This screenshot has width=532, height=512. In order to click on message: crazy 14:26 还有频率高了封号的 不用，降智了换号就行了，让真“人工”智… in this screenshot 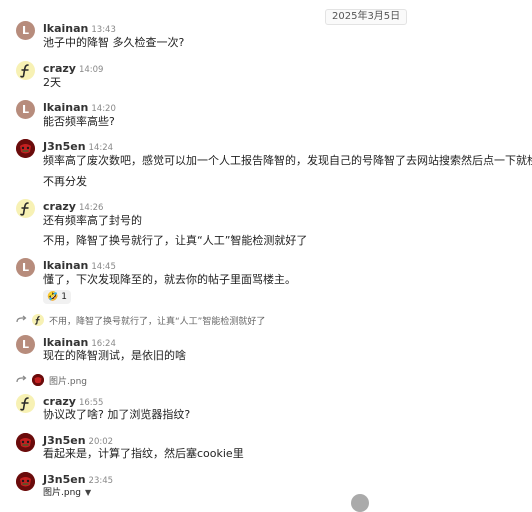, I will do `click(266, 224)`.